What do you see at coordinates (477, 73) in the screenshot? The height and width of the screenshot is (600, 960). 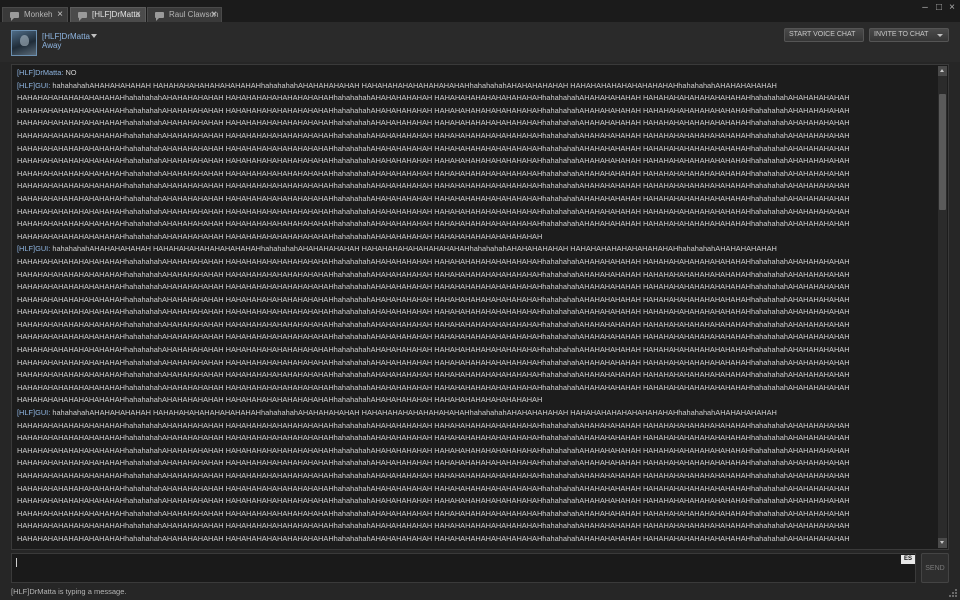 I see `chat-line: [HLF]DrMatta: NO` at bounding box center [477, 73].